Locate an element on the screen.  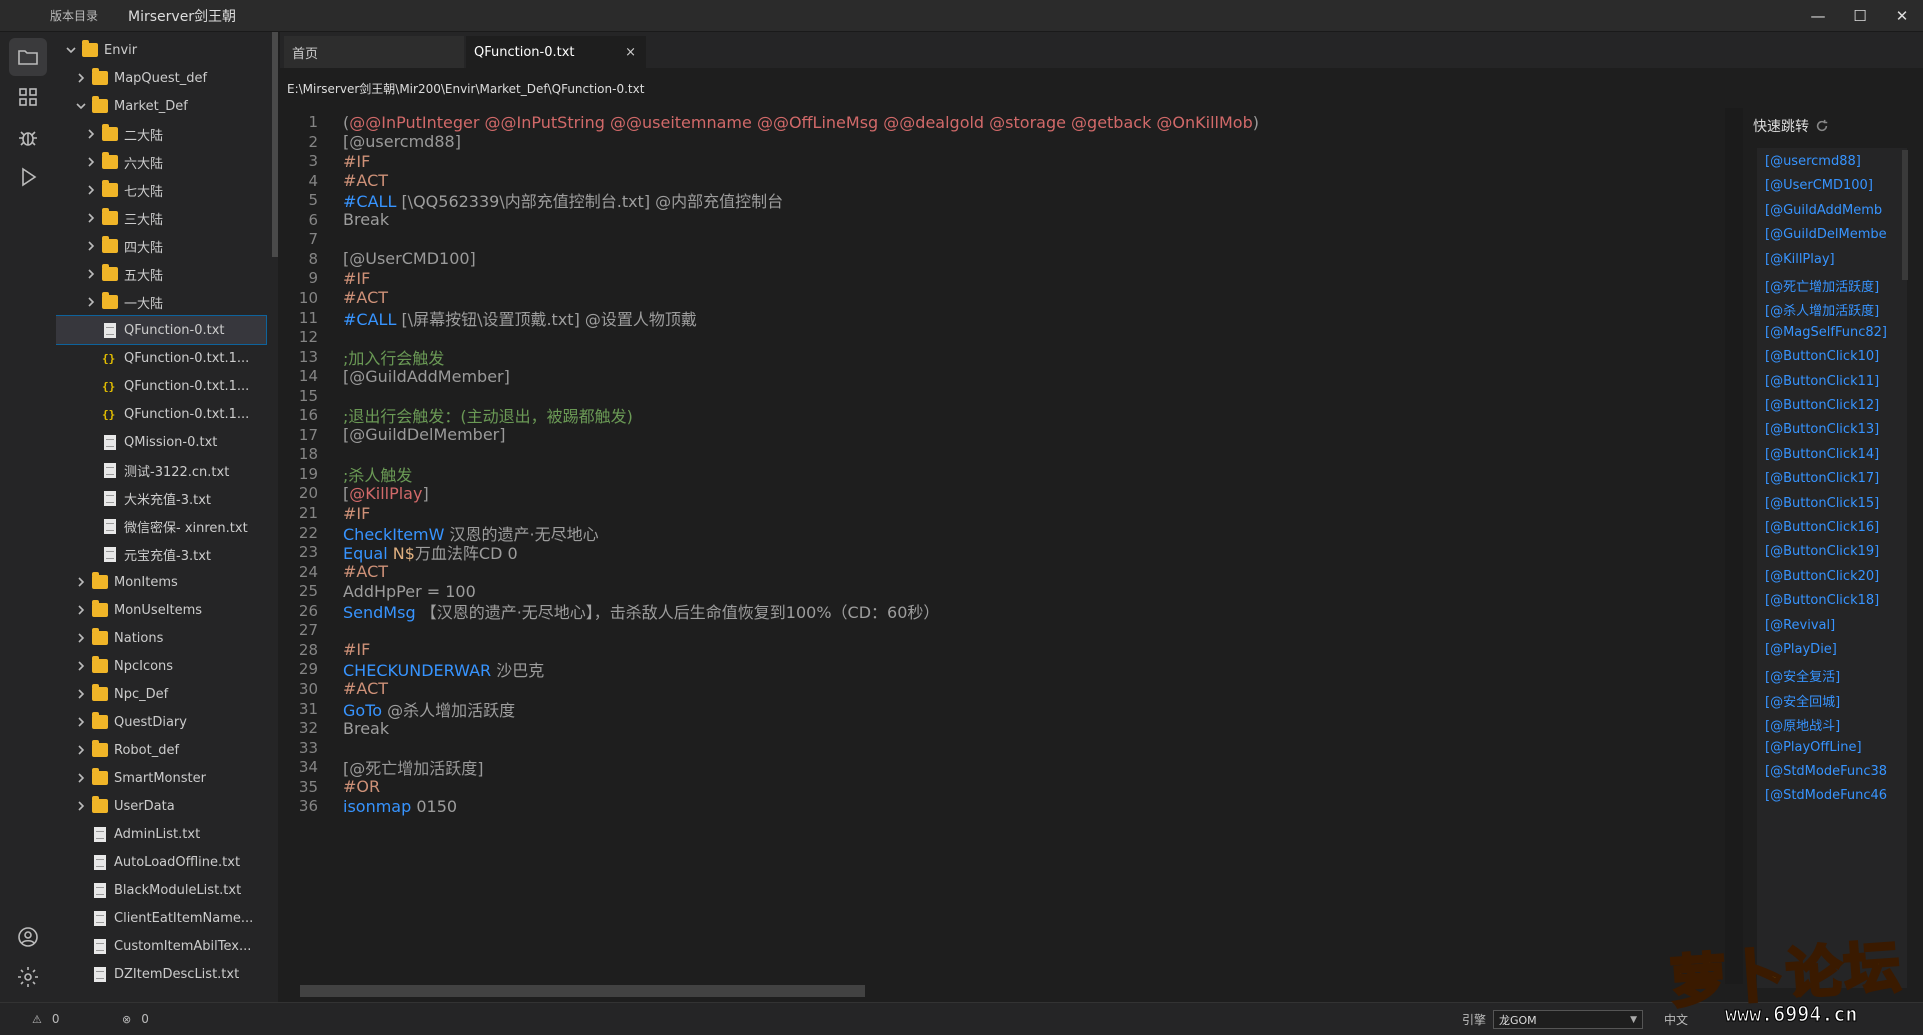
warnings-status: ⚠ 0 is located at coordinates (46, 1019).